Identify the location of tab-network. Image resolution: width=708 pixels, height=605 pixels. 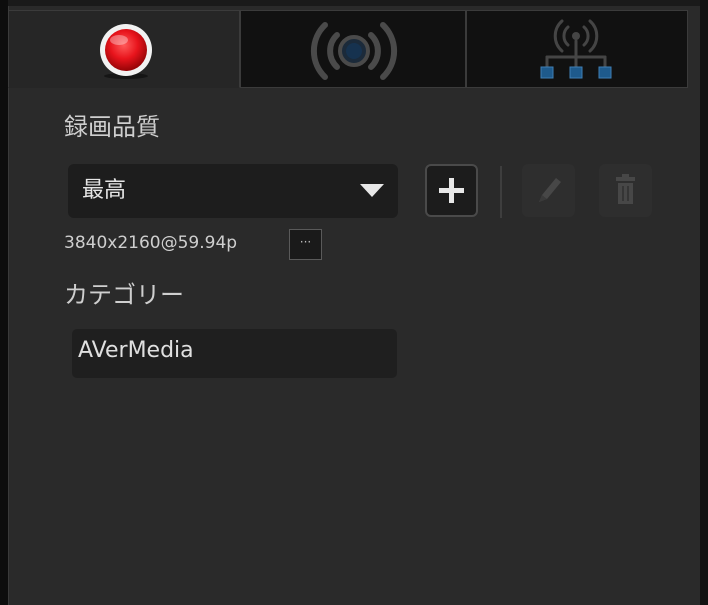
(577, 49).